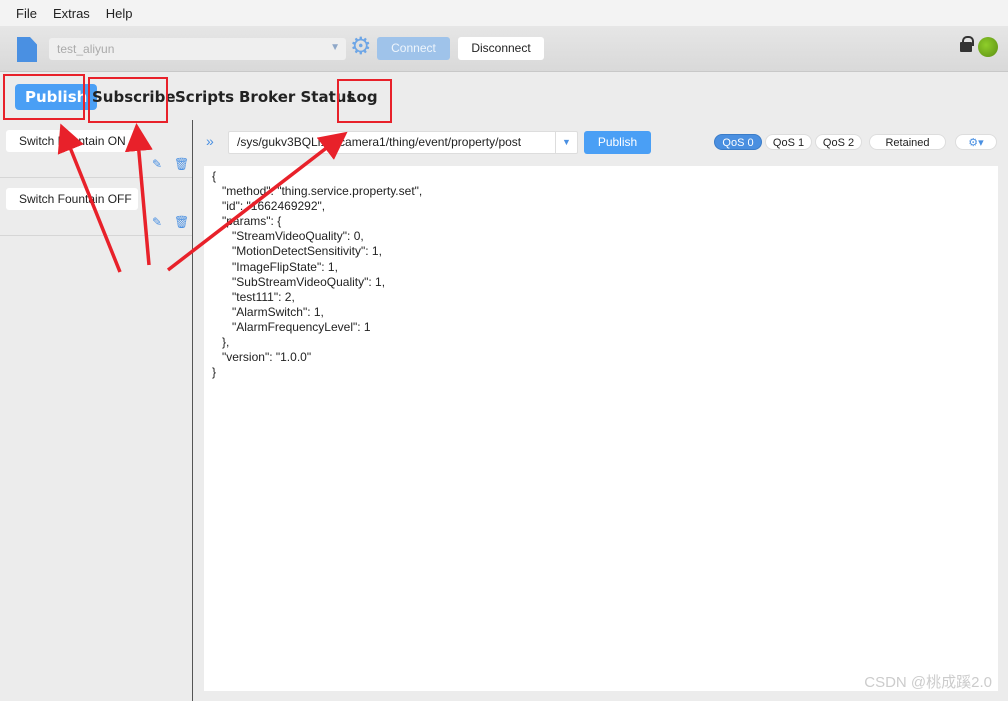 This screenshot has height=701, width=1008. I want to click on connect-button: Connect, so click(413, 48).